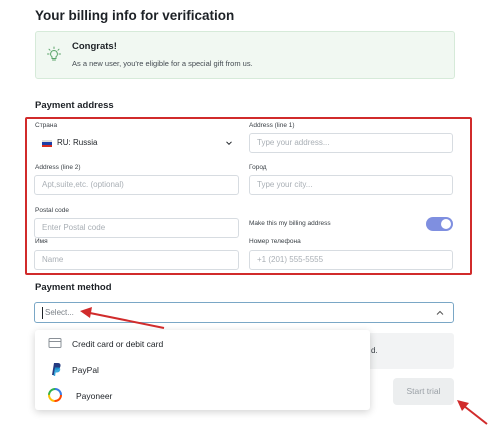  Describe the element at coordinates (136, 185) in the screenshot. I see `address2-input: Apt,suite,etc. (optional)` at that location.